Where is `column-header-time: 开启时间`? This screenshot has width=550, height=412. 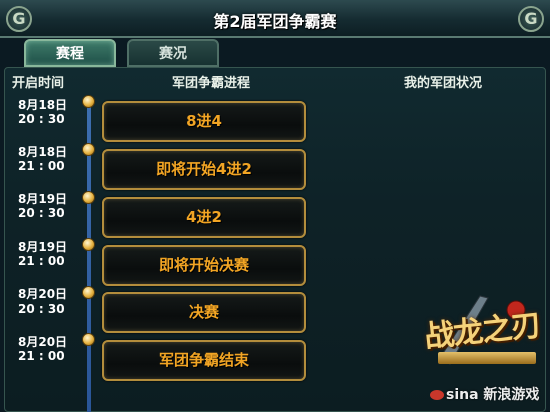 column-header-time: 开启时间 is located at coordinates (38, 83).